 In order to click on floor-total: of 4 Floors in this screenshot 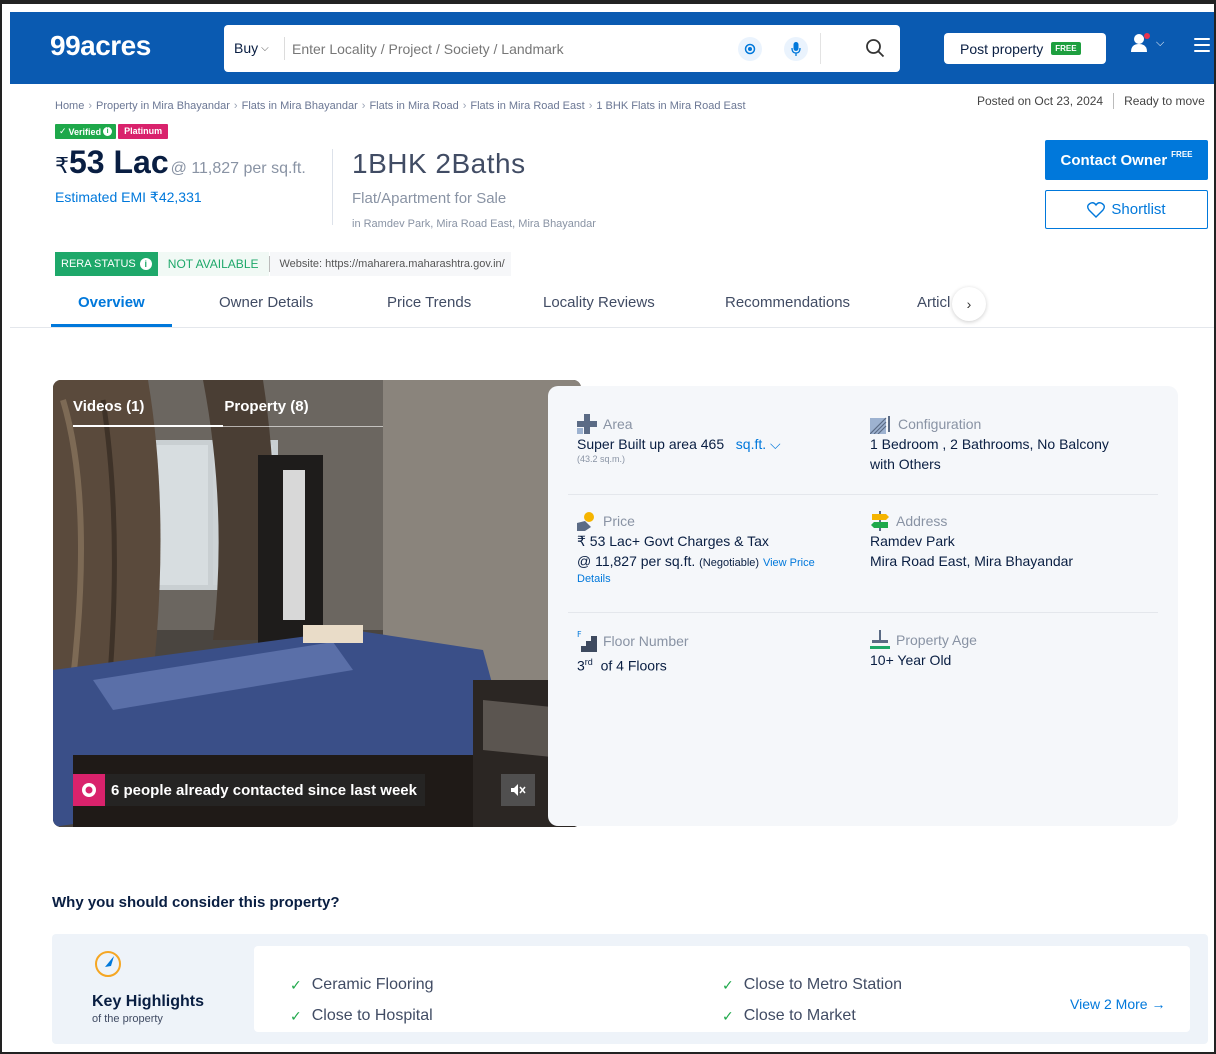, I will do `click(633, 665)`.